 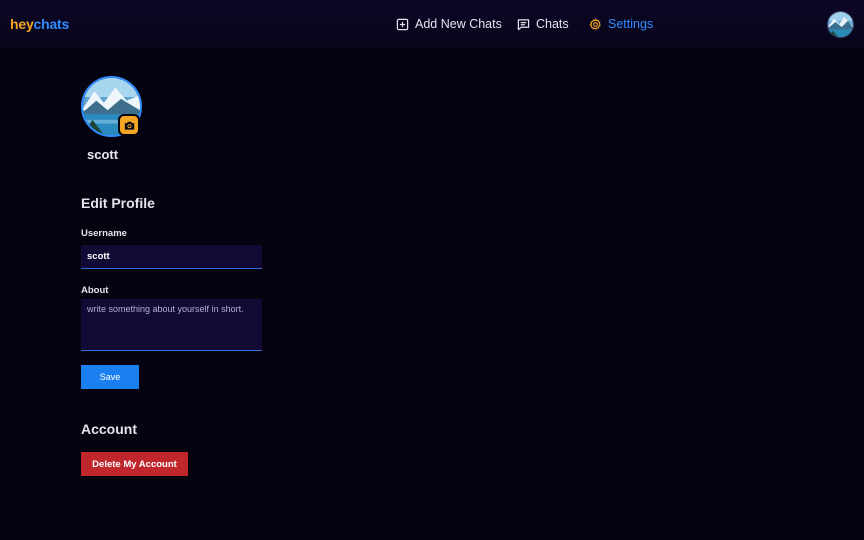 I want to click on nav-add-new-chats-label: Add New Chats, so click(x=458, y=24).